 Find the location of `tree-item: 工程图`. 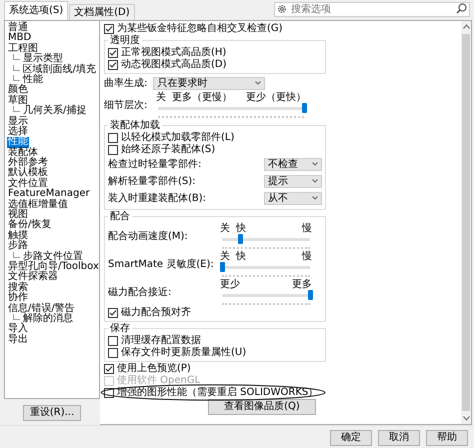

tree-item: 工程图 is located at coordinates (23, 49).